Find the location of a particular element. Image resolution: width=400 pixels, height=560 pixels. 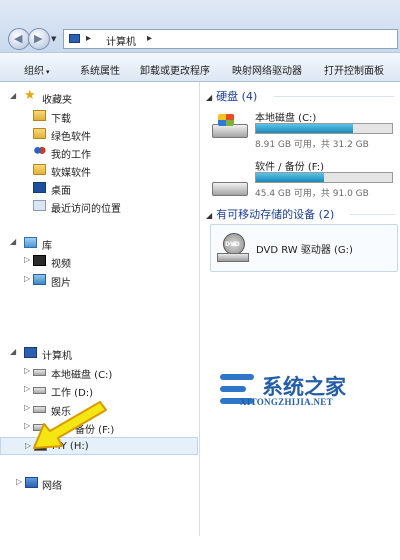

group-title: 有可移动存储的设备 (2) is located at coordinates (275, 214).